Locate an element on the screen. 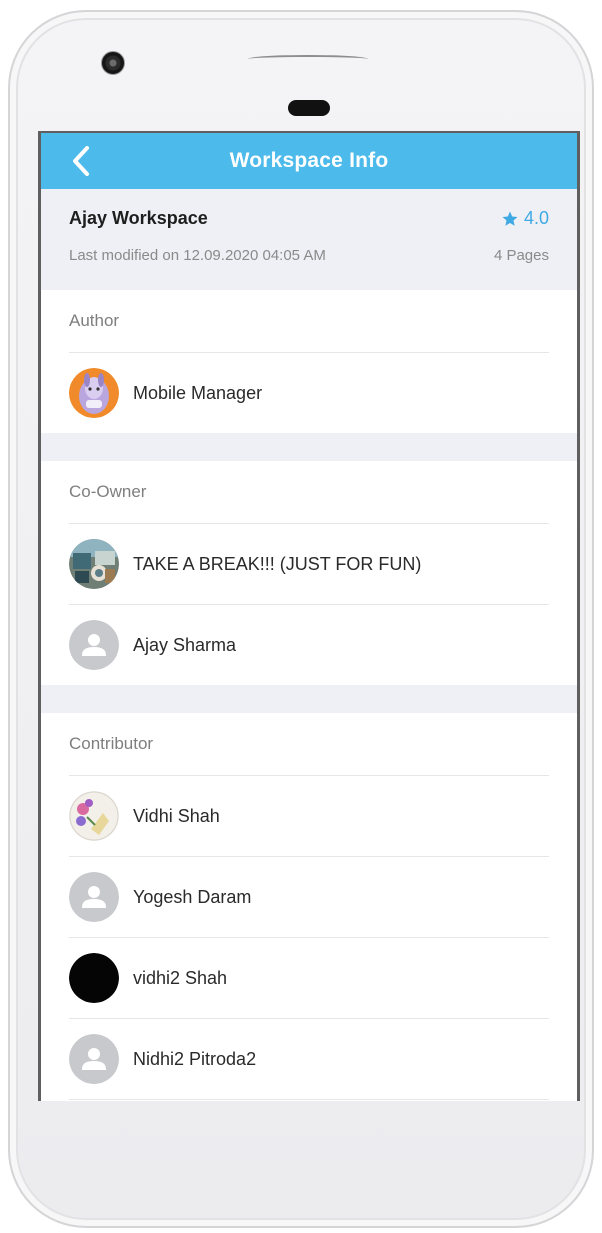 The image size is (602, 1233). section-title-co-owner: Co-Owner is located at coordinates (108, 491).